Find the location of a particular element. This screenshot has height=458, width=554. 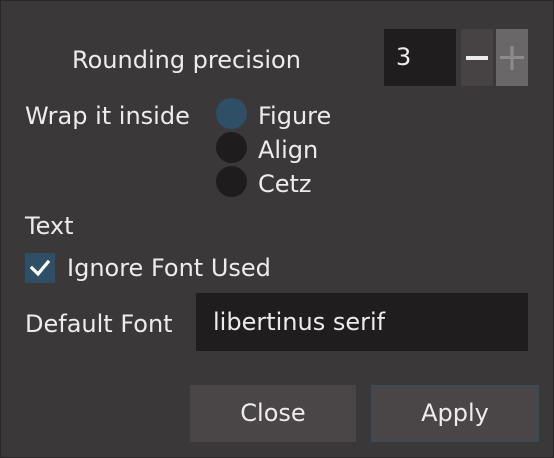

decrement-button is located at coordinates (477, 57).